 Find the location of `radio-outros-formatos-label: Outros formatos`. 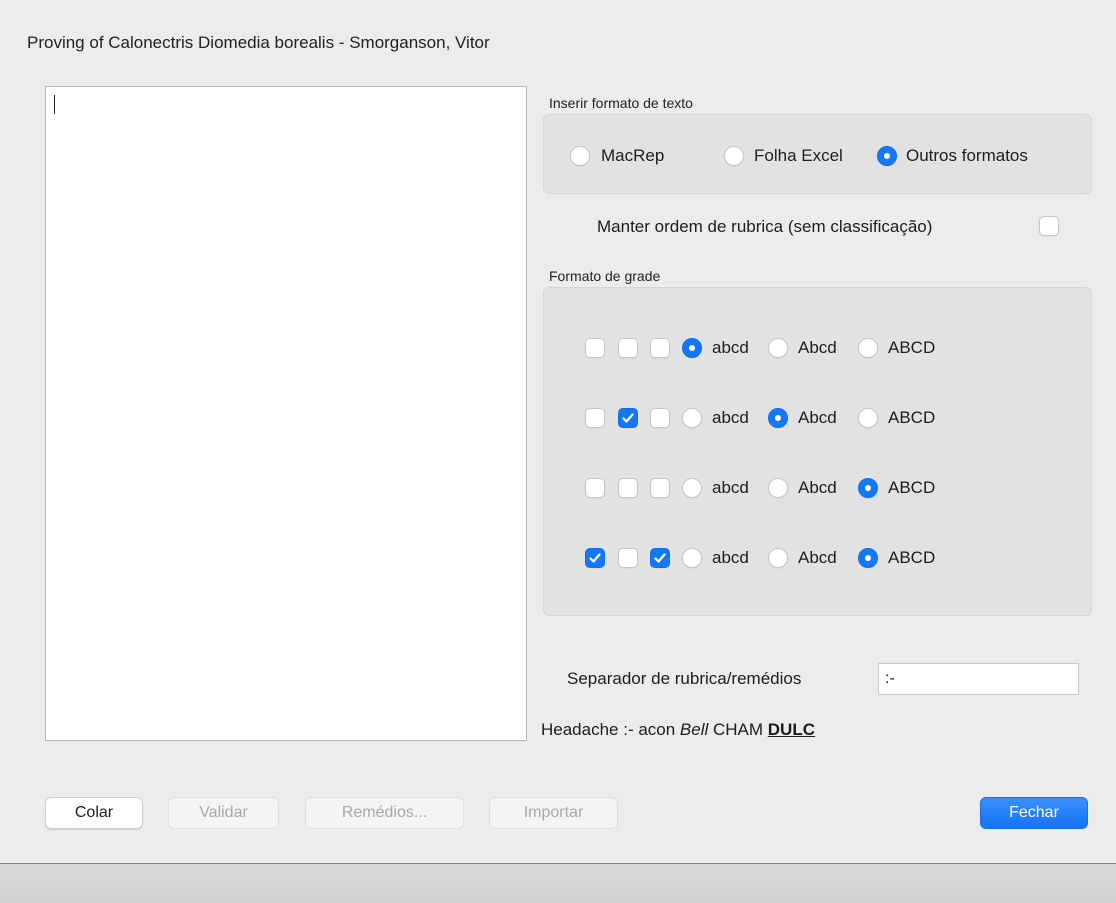

radio-outros-formatos-label: Outros formatos is located at coordinates (967, 156).